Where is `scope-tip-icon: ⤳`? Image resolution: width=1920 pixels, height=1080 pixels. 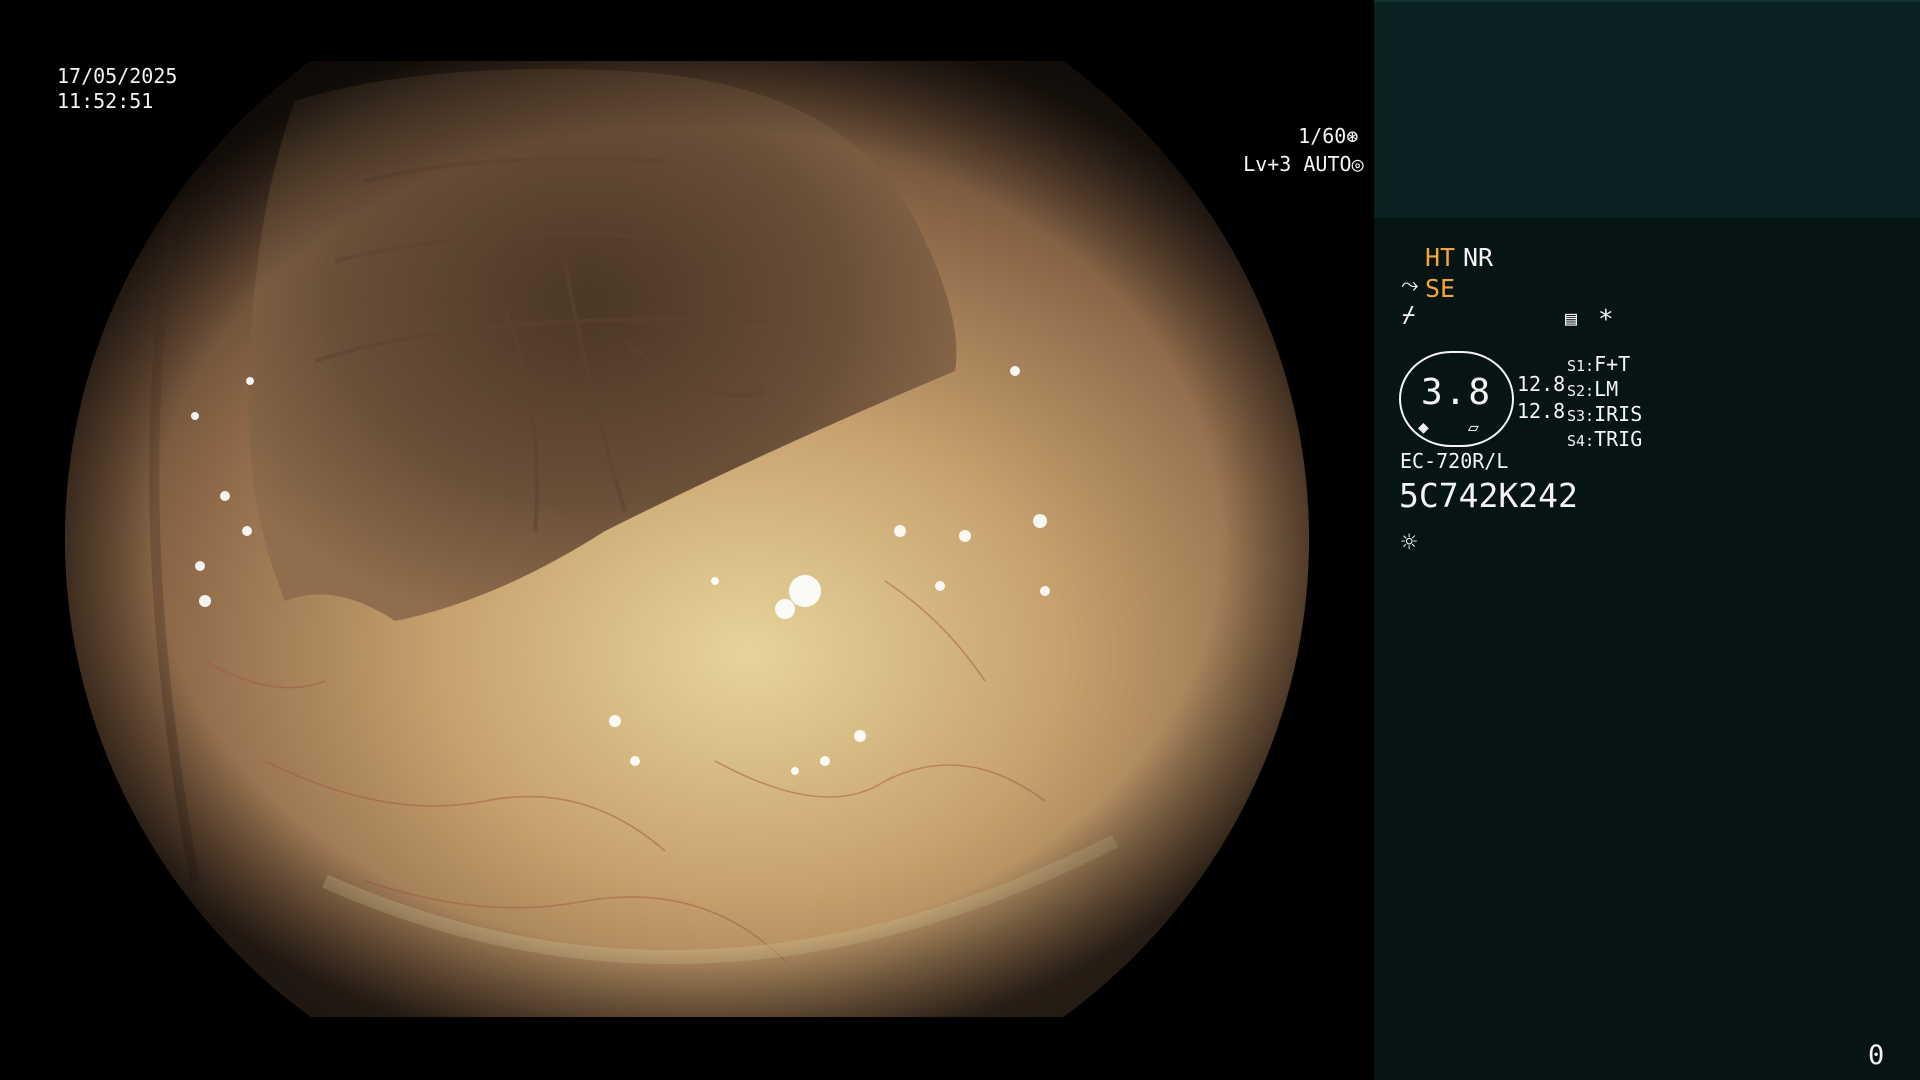 scope-tip-icon: ⤳ is located at coordinates (1410, 285).